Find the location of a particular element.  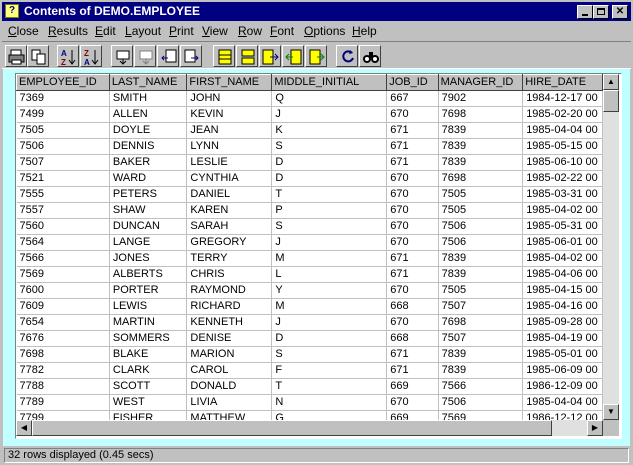

scroll-down-button: ▼ is located at coordinates (611, 412).